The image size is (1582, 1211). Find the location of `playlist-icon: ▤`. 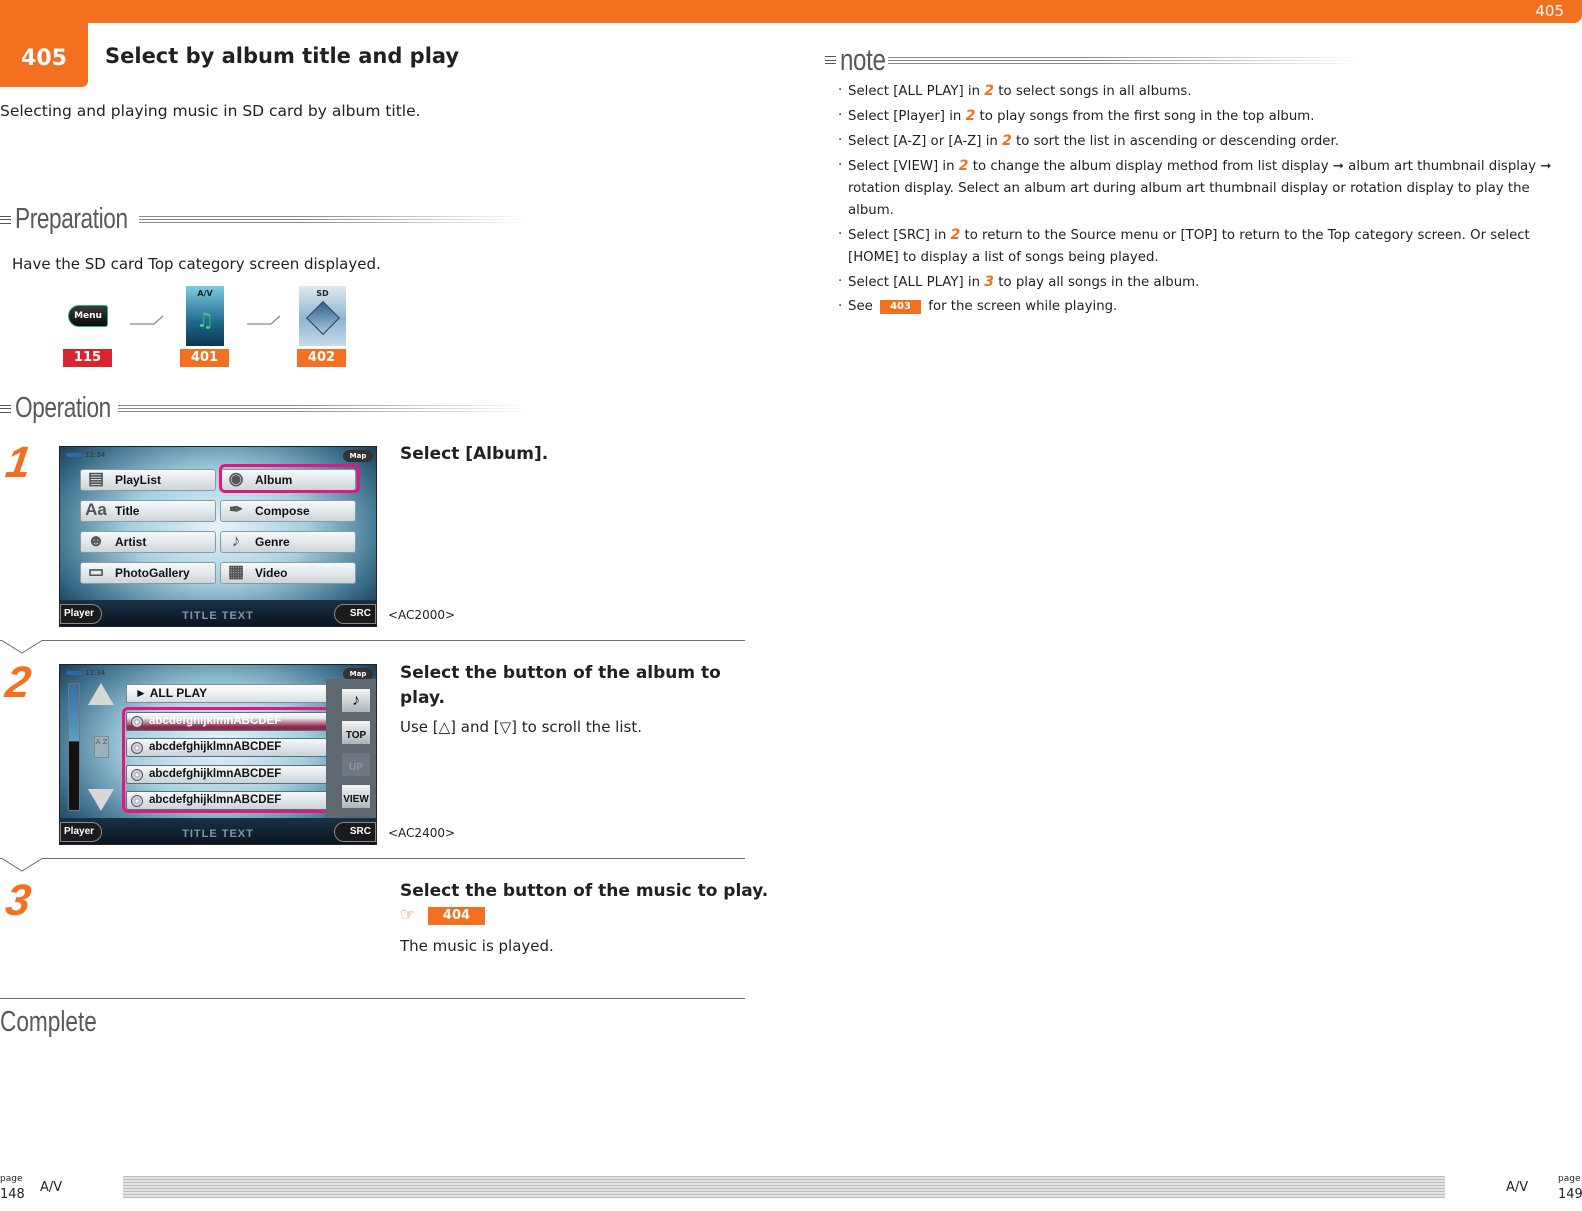

playlist-icon: ▤ is located at coordinates (96, 478).